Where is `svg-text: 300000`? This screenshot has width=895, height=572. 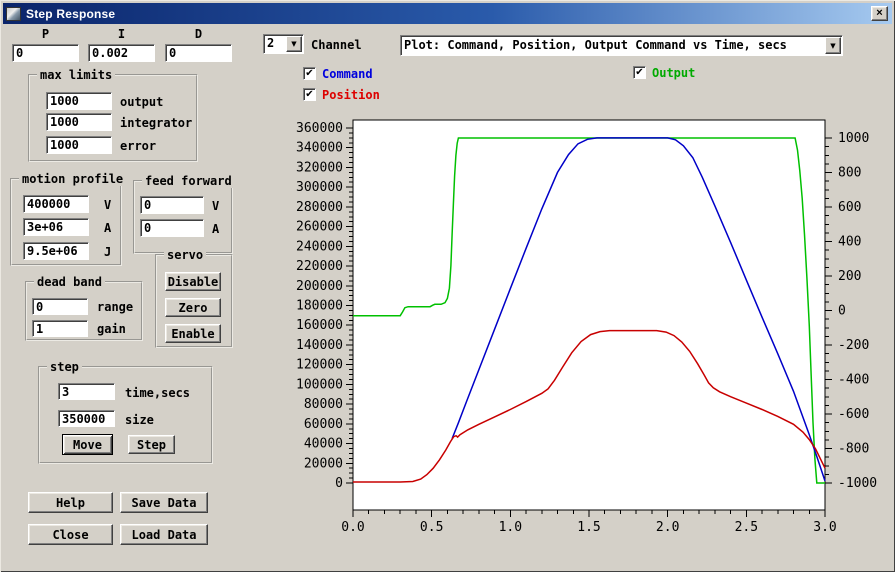
svg-text: 300000 is located at coordinates (319, 187).